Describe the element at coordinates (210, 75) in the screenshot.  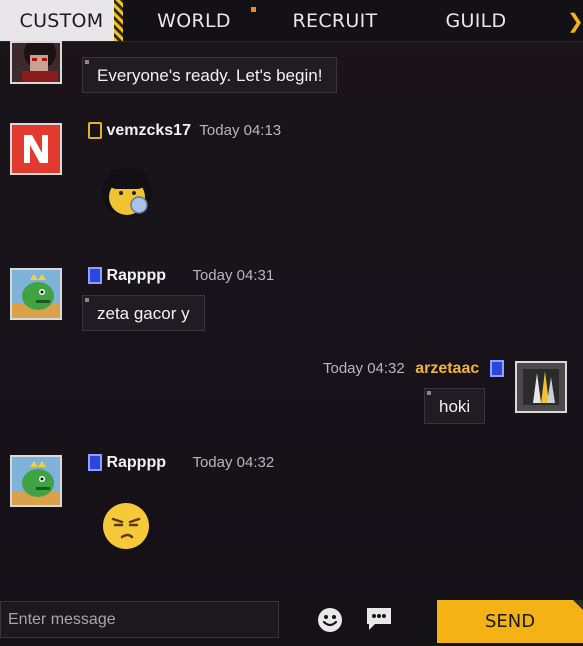
I see `message-bubble: Everyone's ready. Let's begin!` at that location.